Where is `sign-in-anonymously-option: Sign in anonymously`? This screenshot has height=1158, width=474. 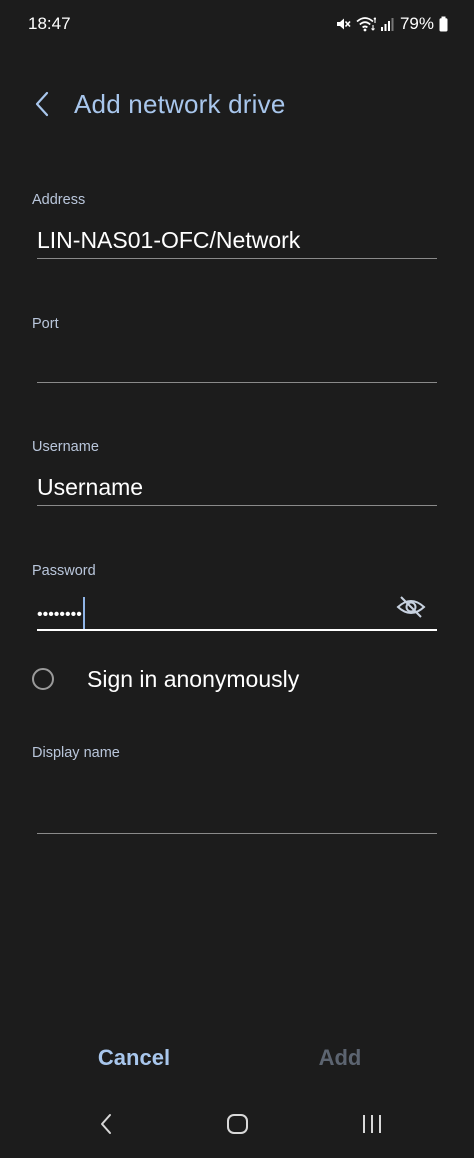
sign-in-anonymously-option: Sign in anonymously is located at coordinates (234, 679).